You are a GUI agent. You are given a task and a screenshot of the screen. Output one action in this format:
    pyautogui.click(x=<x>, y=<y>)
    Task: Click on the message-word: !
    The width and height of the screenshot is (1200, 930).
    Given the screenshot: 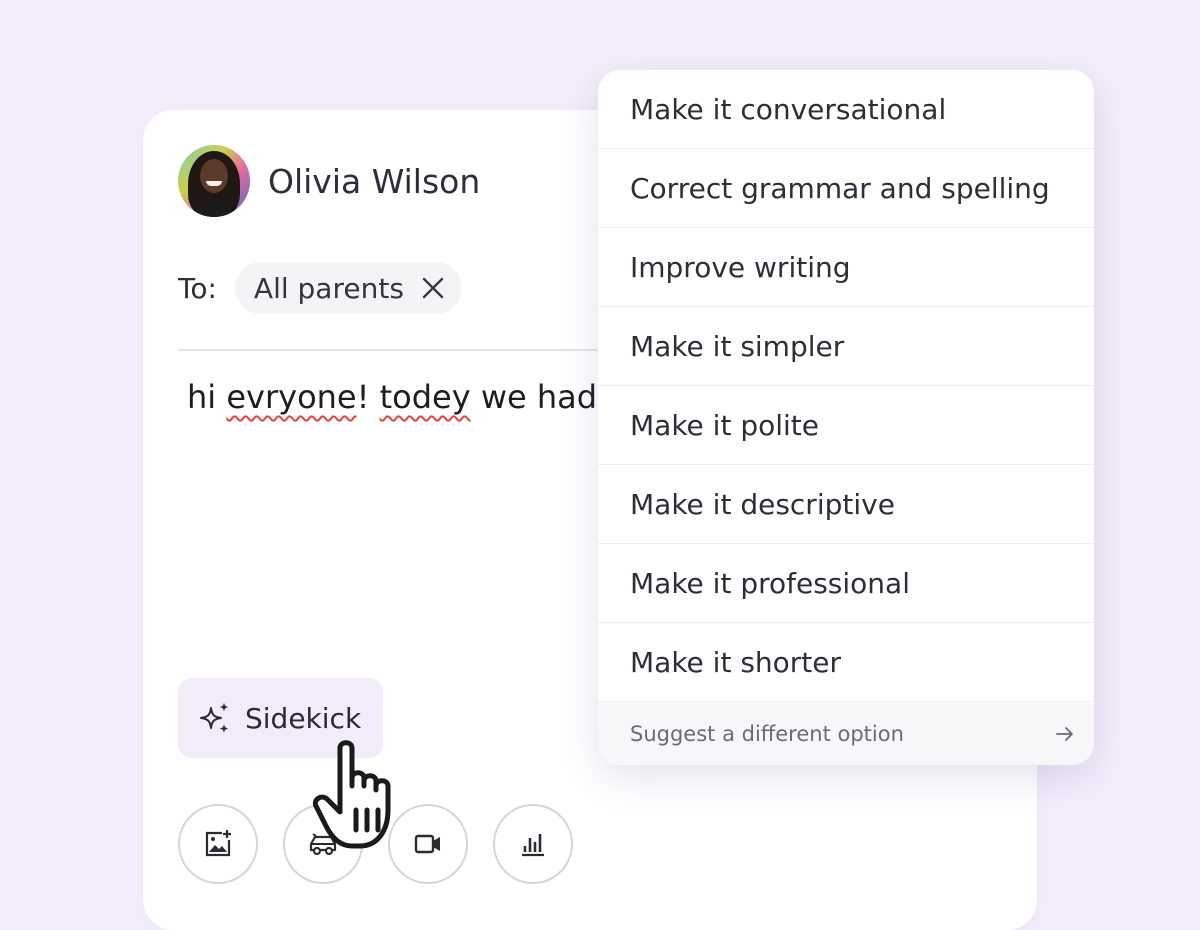 What is the action you would take?
    pyautogui.click(x=368, y=397)
    